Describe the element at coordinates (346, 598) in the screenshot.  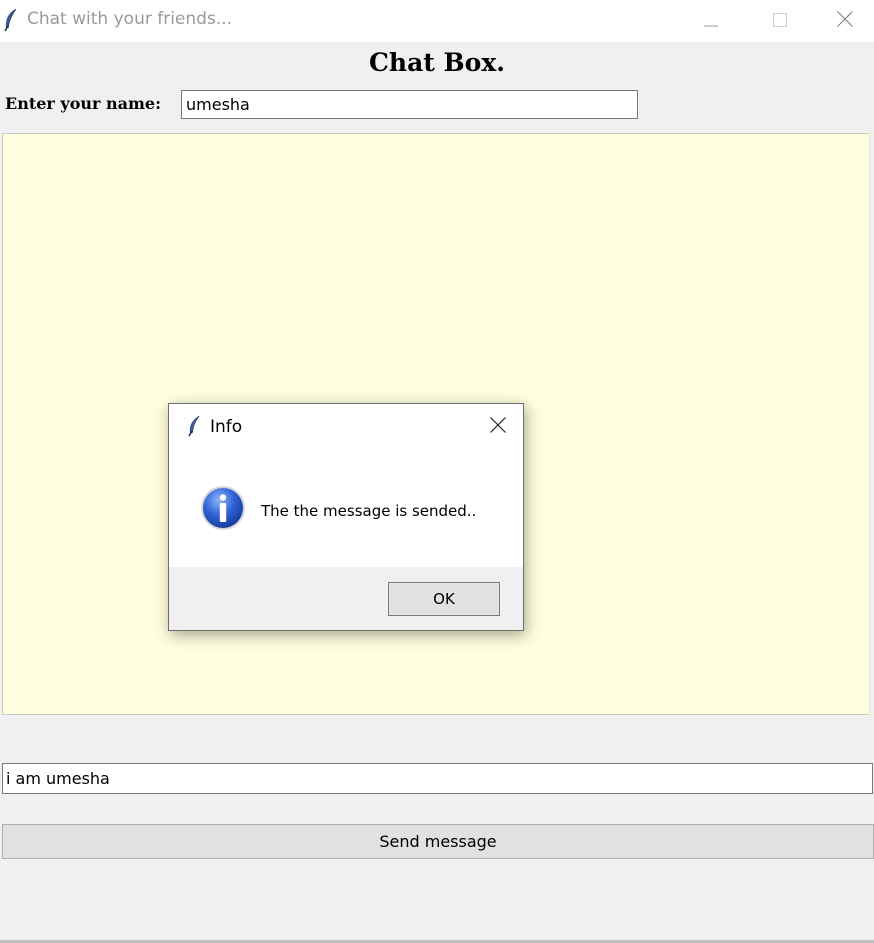
I see `dialog-footer: OK` at that location.